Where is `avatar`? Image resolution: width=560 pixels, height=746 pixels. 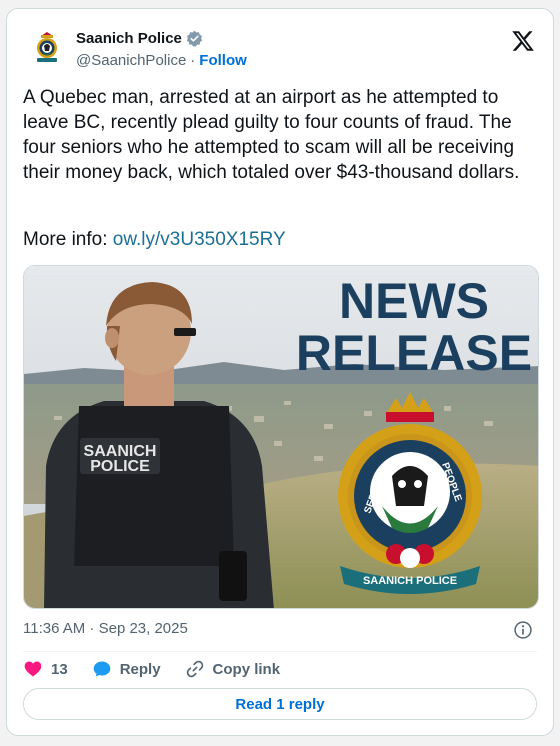
avatar is located at coordinates (47, 47).